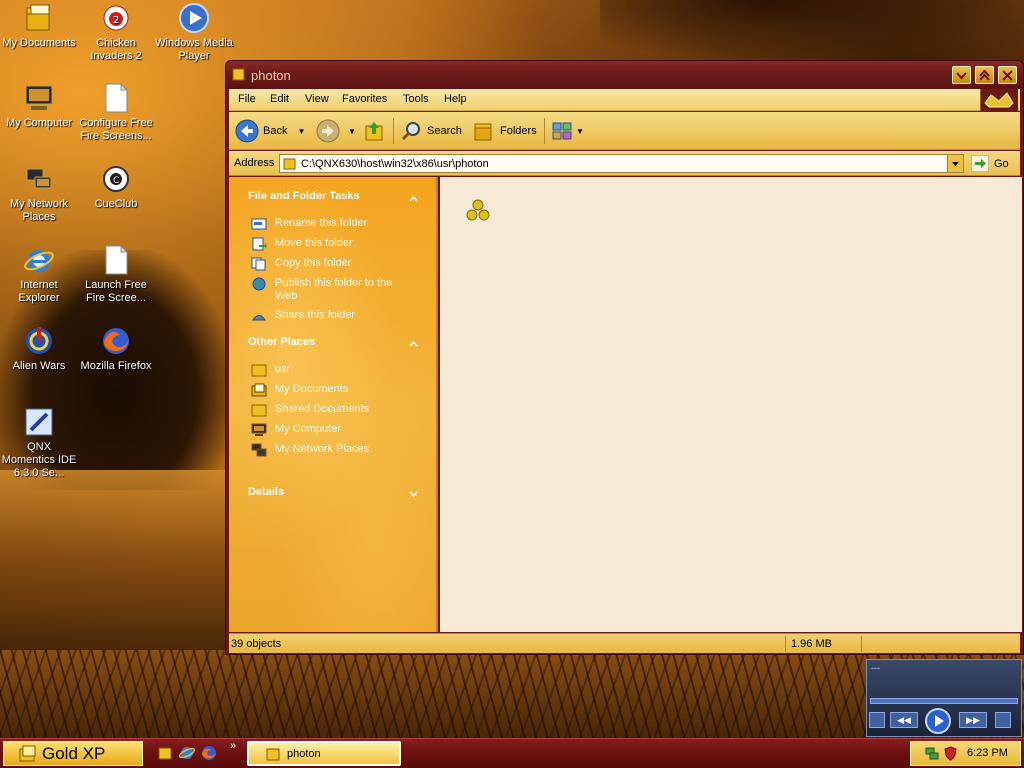 Image resolution: width=1024 pixels, height=768 pixels. I want to click on views-button: ▼, so click(567, 131).